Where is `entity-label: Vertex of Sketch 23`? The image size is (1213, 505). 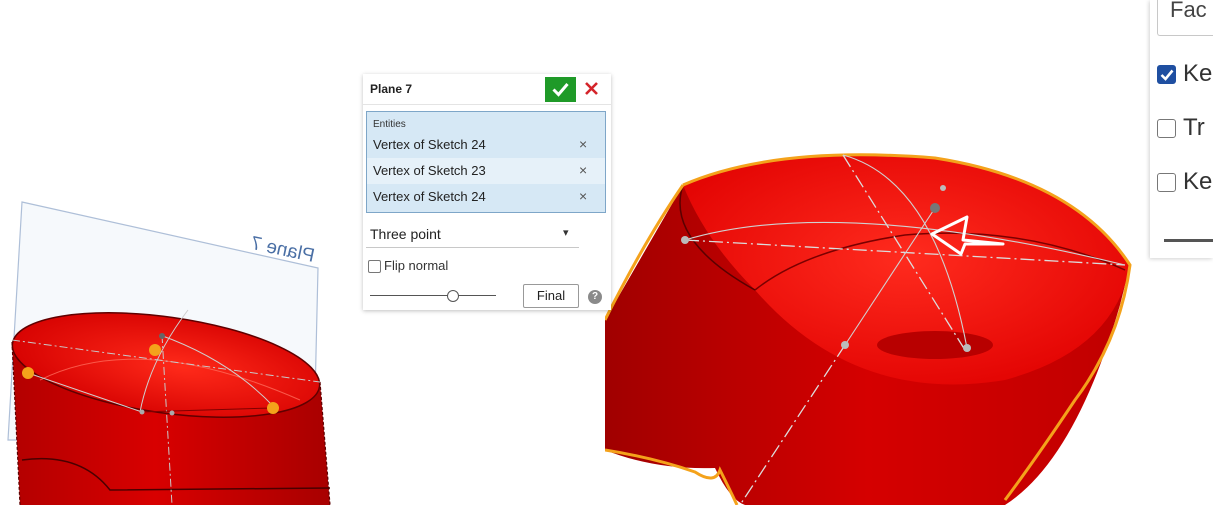 entity-label: Vertex of Sketch 23 is located at coordinates (429, 170).